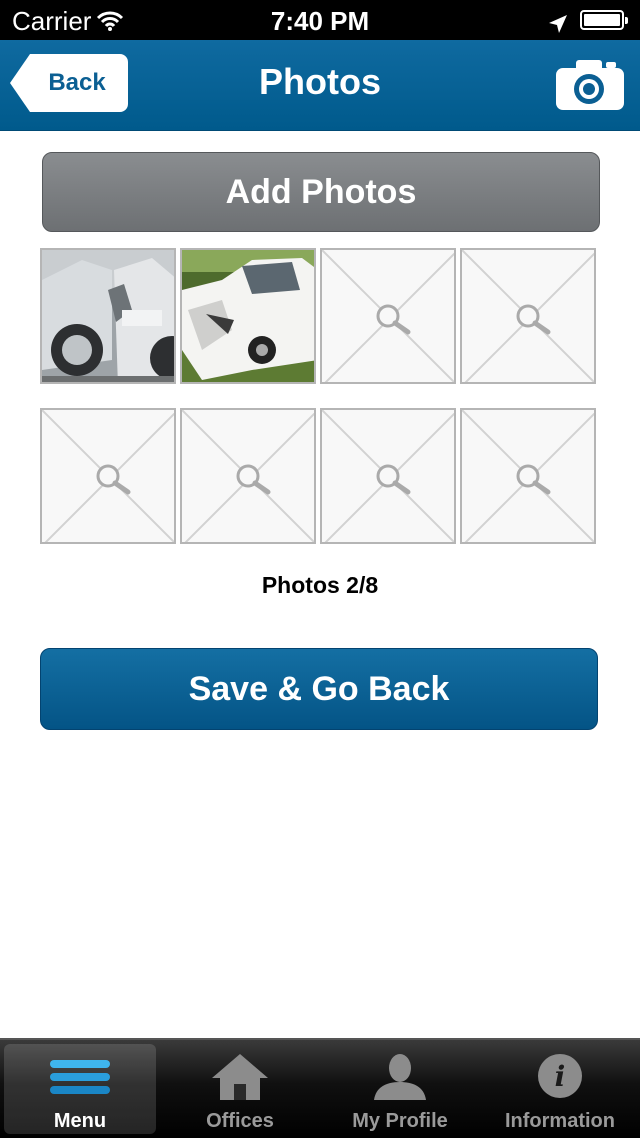 Image resolution: width=640 pixels, height=1138 pixels. I want to click on save-and-go-back-button: Save & Go Back, so click(319, 689).